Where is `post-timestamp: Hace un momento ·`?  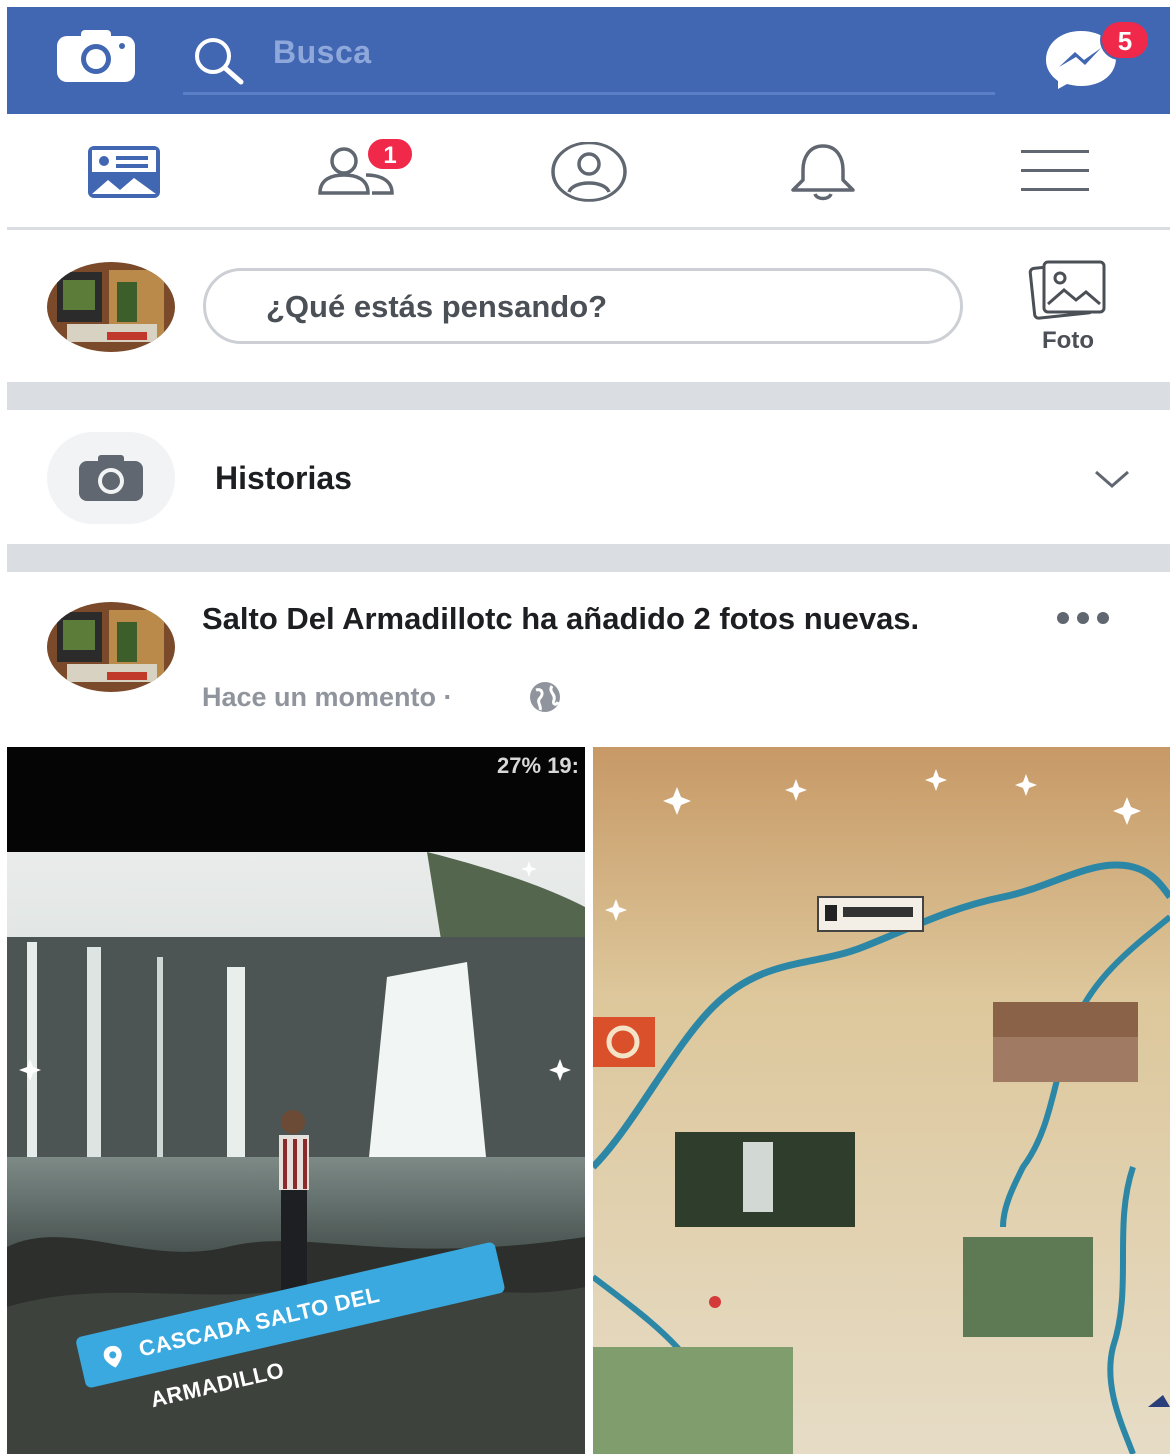 post-timestamp: Hace un momento · is located at coordinates (327, 697).